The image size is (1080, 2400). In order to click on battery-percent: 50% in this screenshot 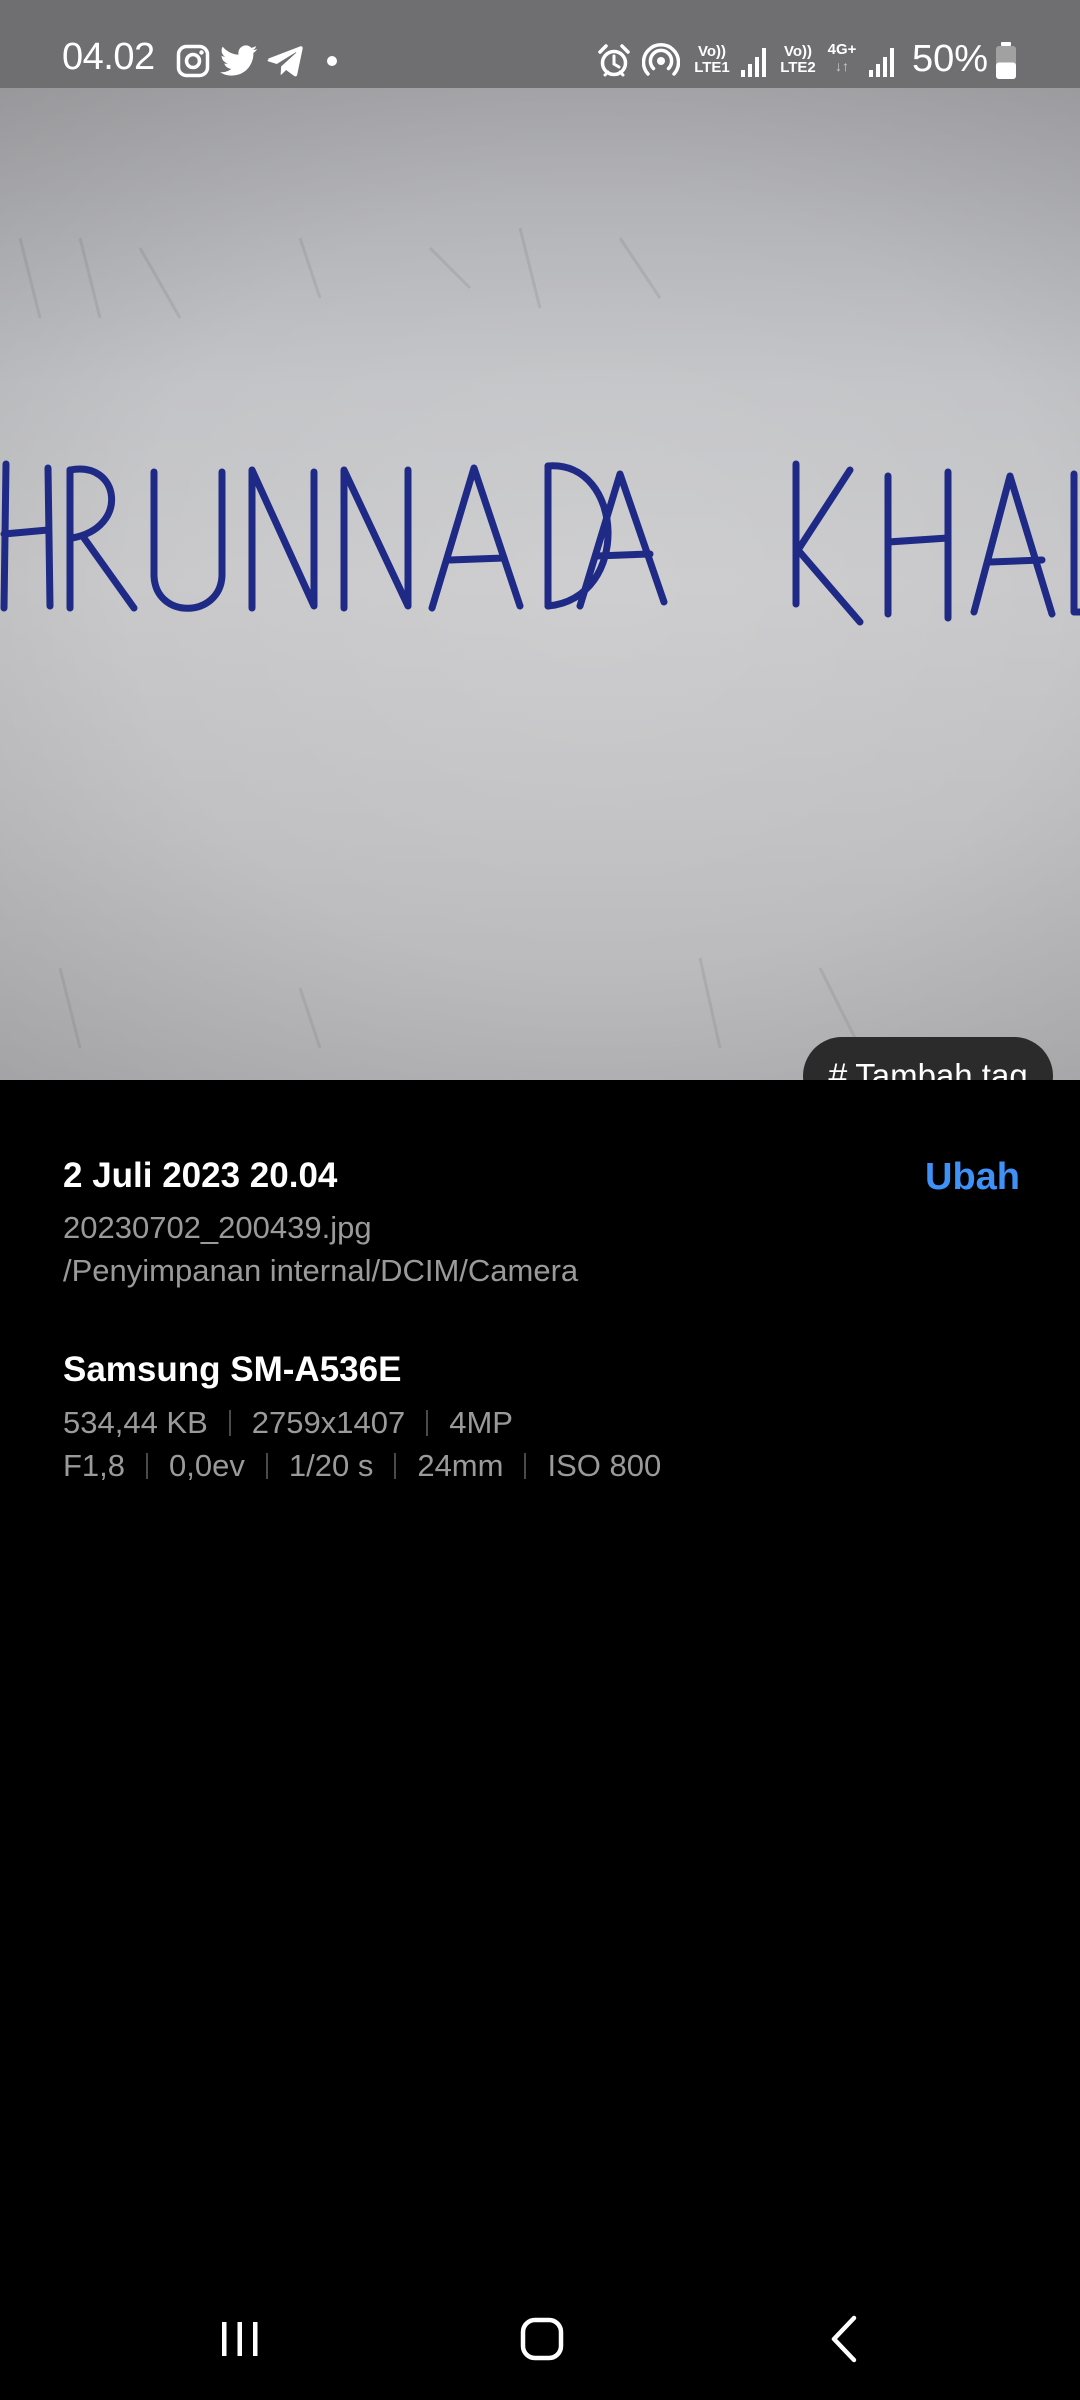, I will do `click(950, 59)`.